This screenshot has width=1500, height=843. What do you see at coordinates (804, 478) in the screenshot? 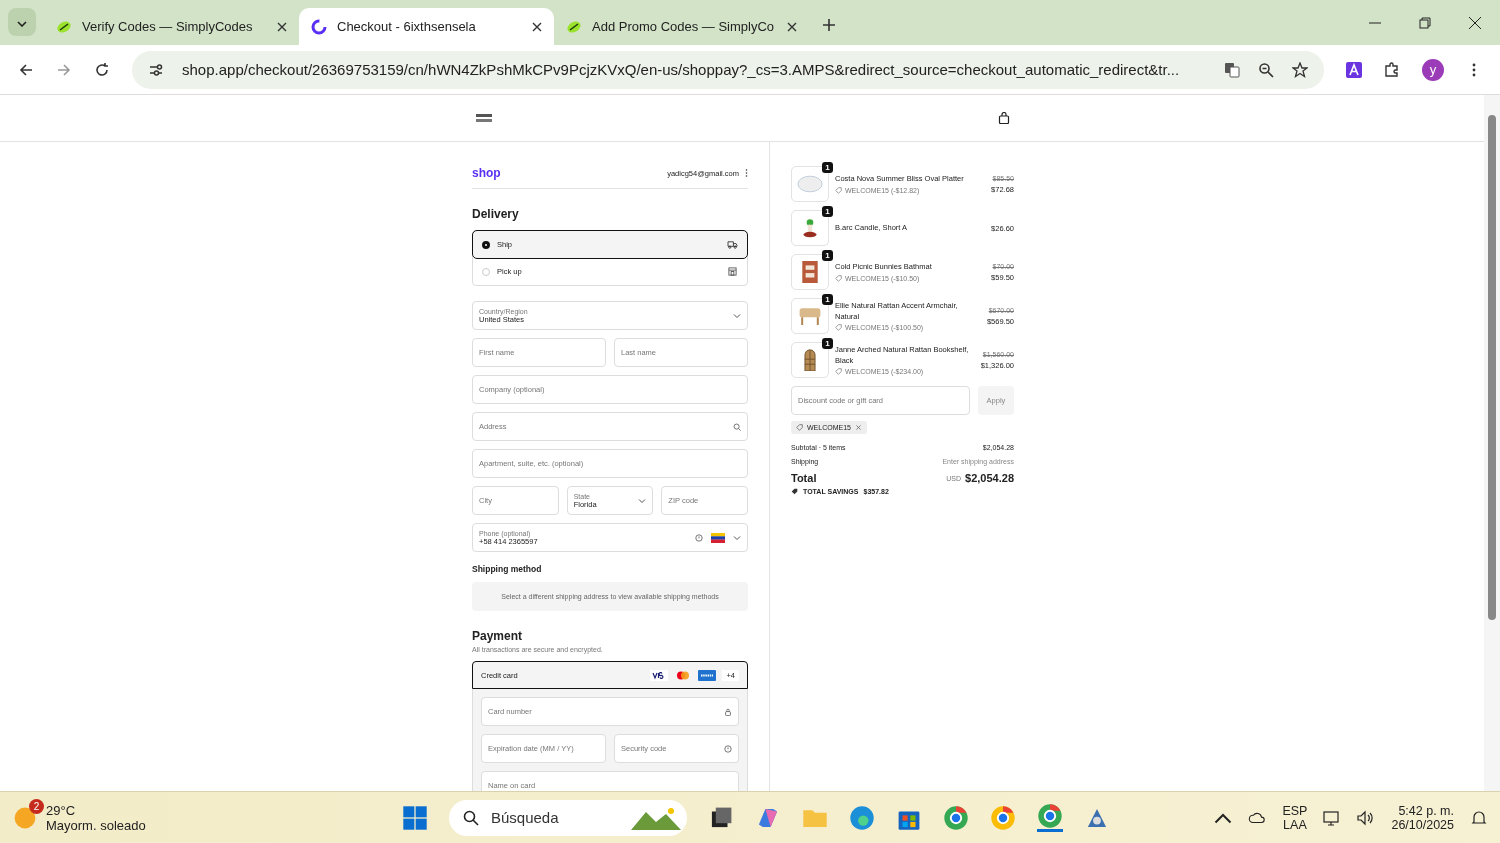
I see `total-label: Total` at bounding box center [804, 478].